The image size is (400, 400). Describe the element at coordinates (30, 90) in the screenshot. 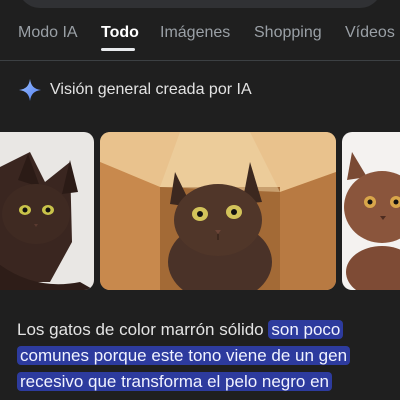

I see `sparkle-icon` at that location.